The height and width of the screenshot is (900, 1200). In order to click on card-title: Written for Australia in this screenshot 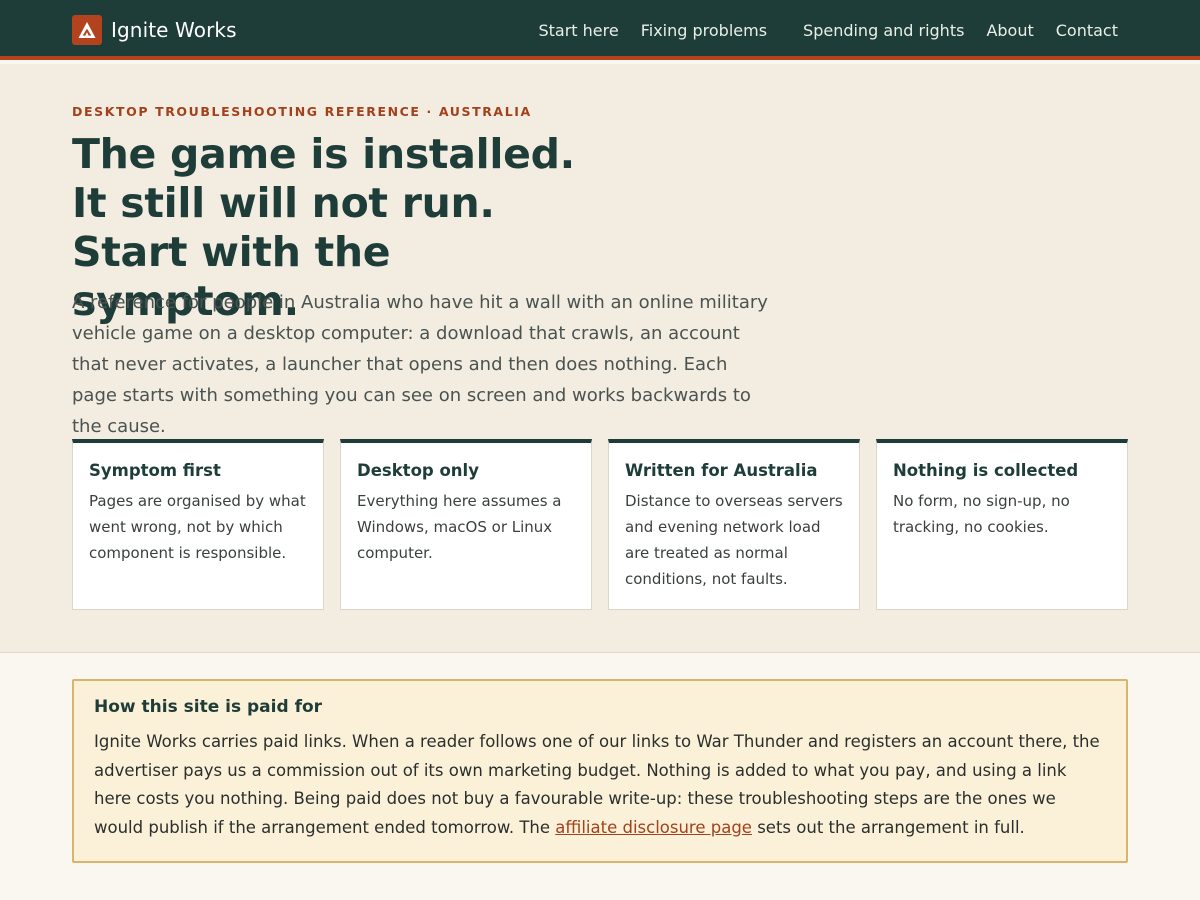, I will do `click(721, 470)`.